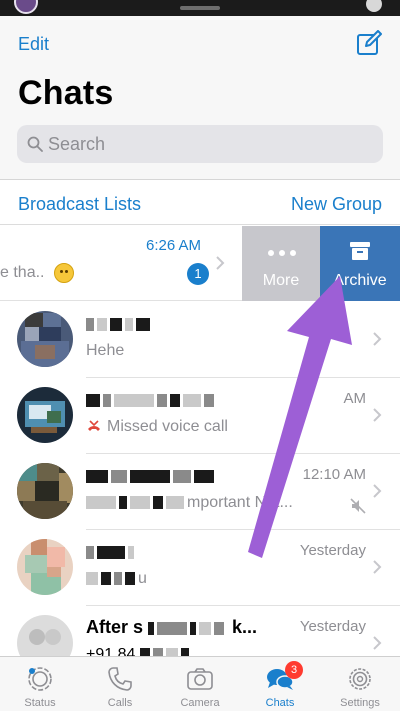 This screenshot has height=711, width=400. Describe the element at coordinates (64, 273) in the screenshot. I see `smiley-emoji-icon` at that location.